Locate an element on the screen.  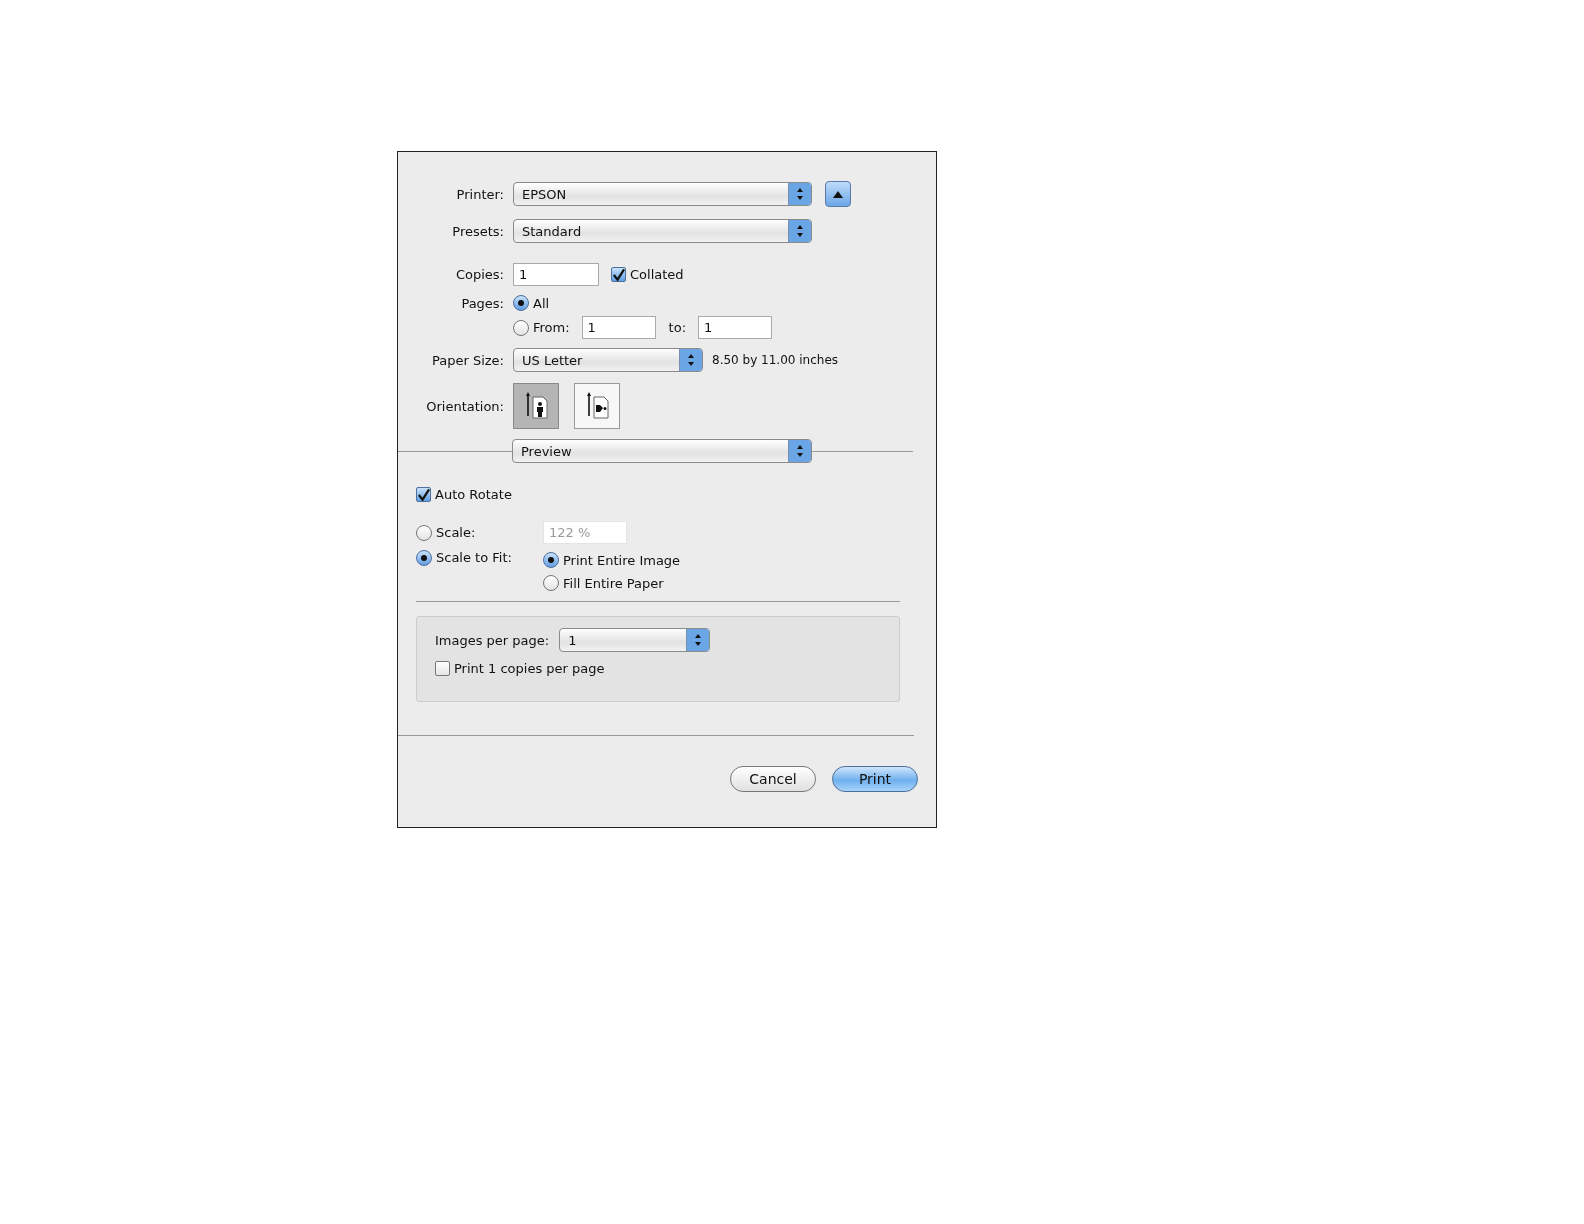
checkbox-label: Print 1 copies per page is located at coordinates (529, 668).